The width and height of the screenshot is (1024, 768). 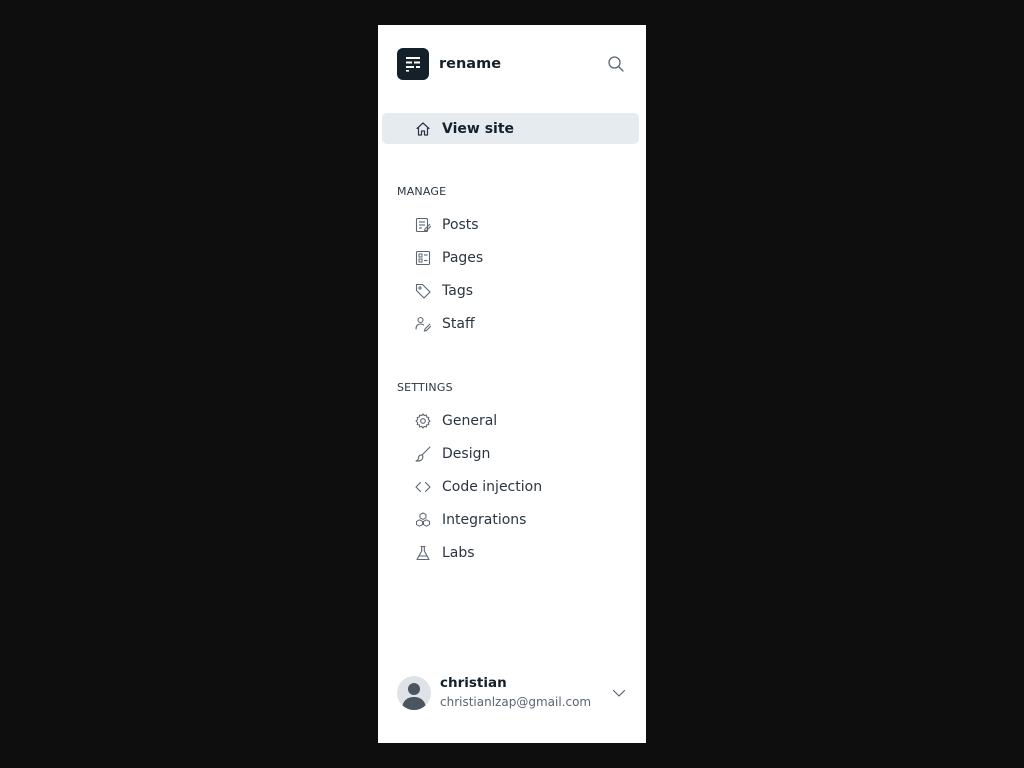 I want to click on code-icon, so click(x=423, y=487).